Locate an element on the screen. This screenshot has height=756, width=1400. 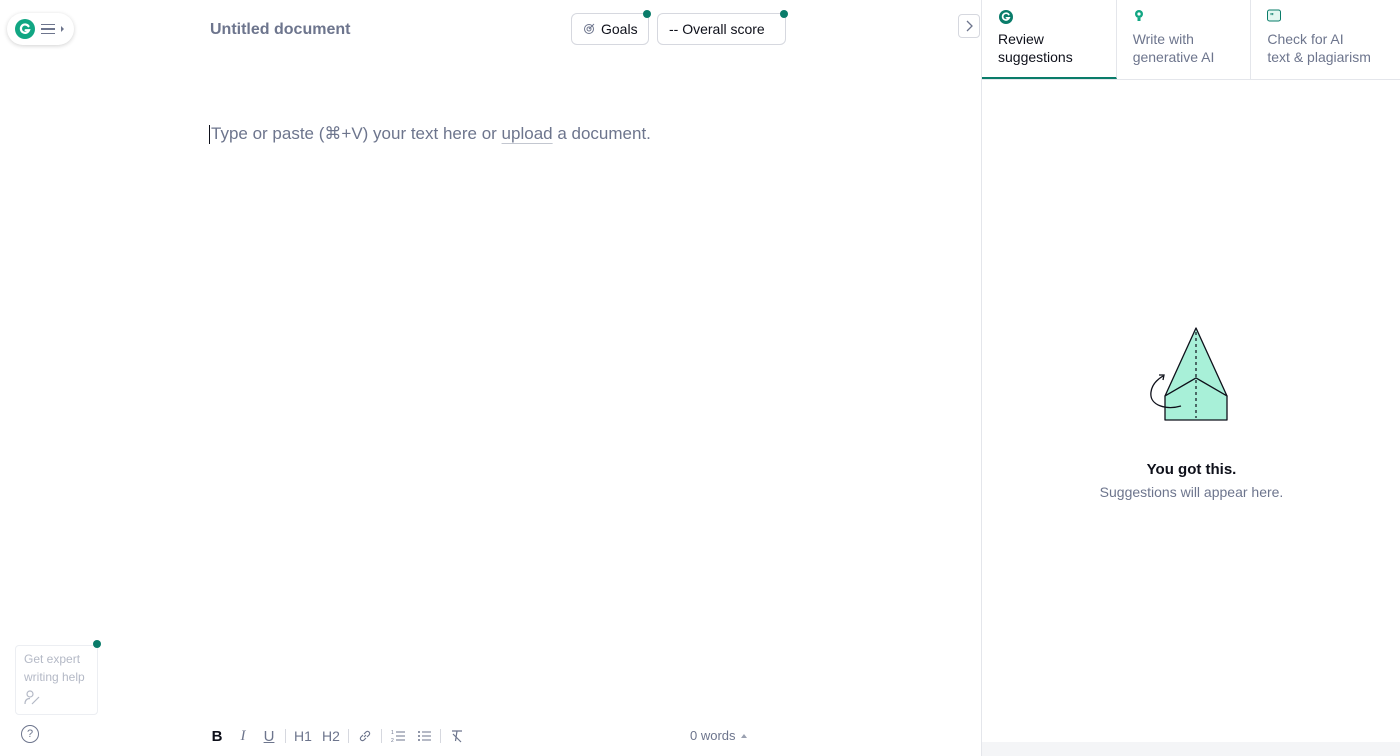
tab-review-suggestions: Review suggestions is located at coordinates (1049, 39).